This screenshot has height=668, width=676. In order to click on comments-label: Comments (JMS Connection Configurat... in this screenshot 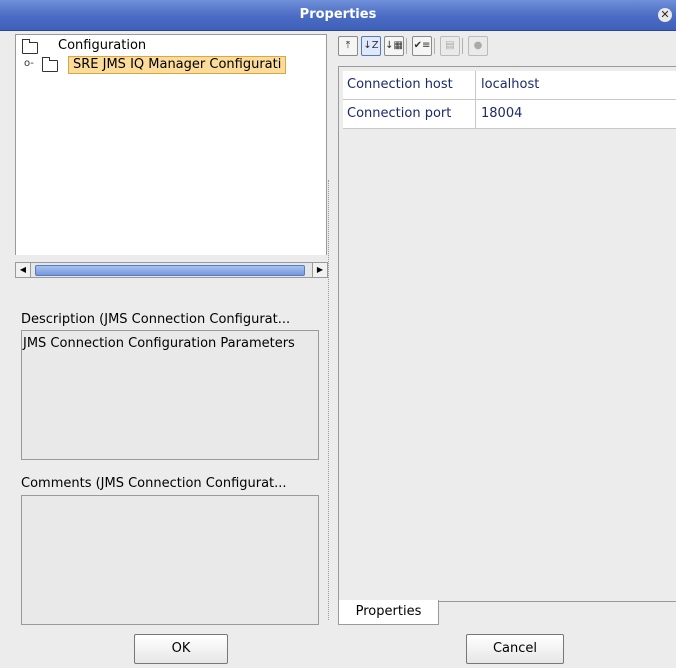, I will do `click(154, 483)`.